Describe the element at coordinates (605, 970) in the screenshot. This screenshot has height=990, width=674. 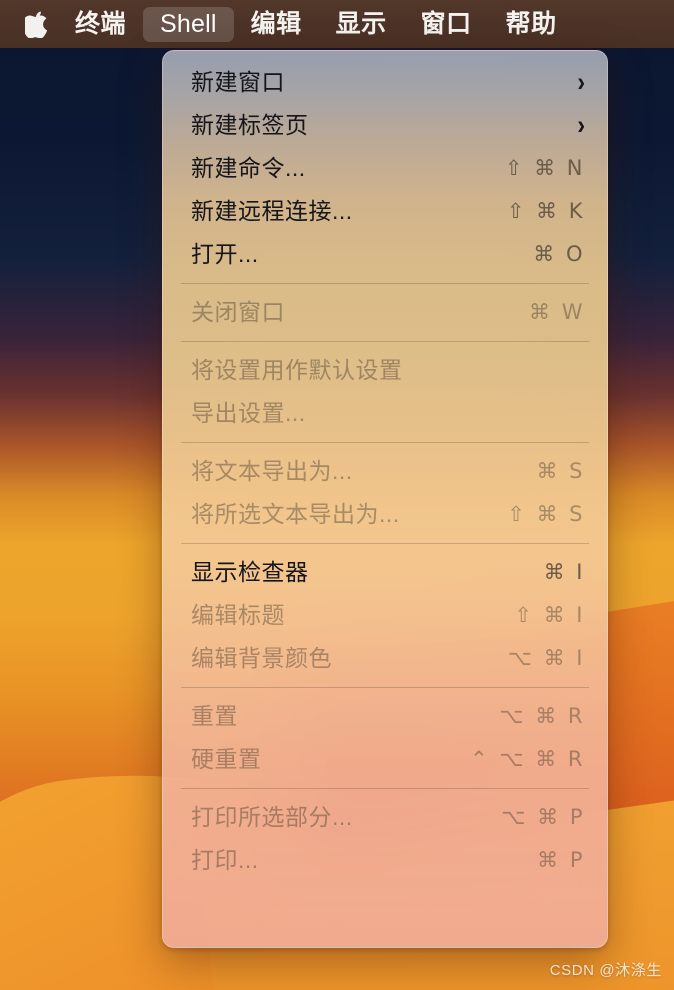
I see `watermark-text: CSDN @沐涤生` at that location.